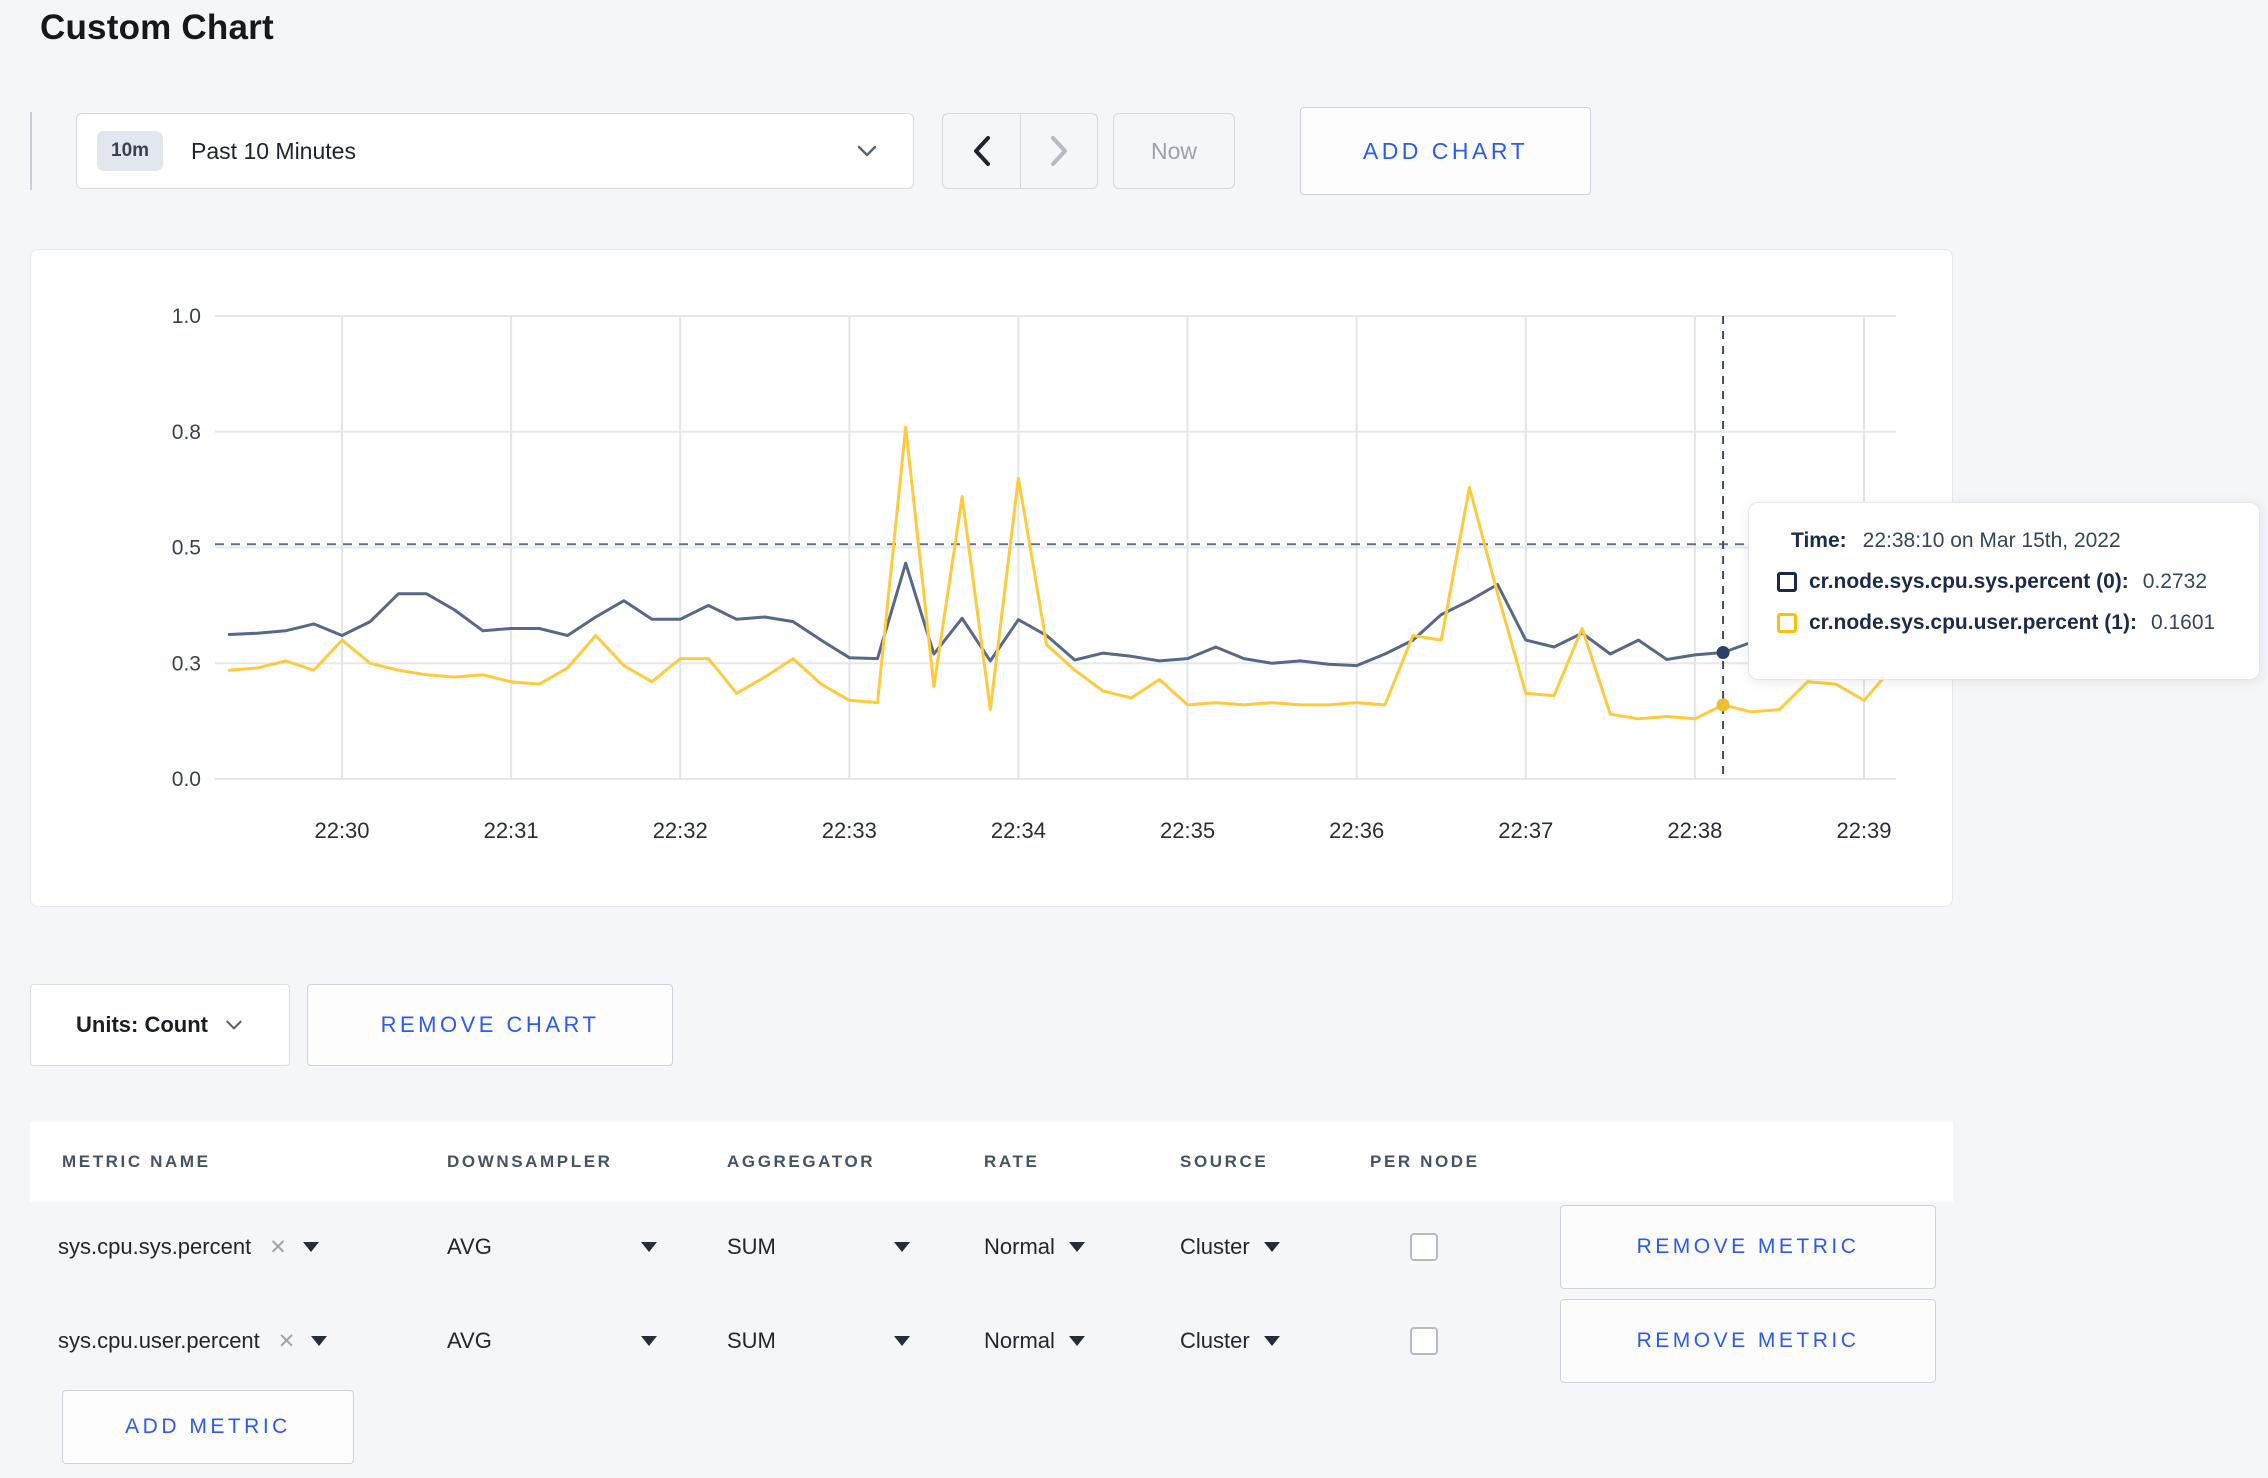 Image resolution: width=2268 pixels, height=1478 pixels. I want to click on y-axis-tick-label: 1.0, so click(186, 316).